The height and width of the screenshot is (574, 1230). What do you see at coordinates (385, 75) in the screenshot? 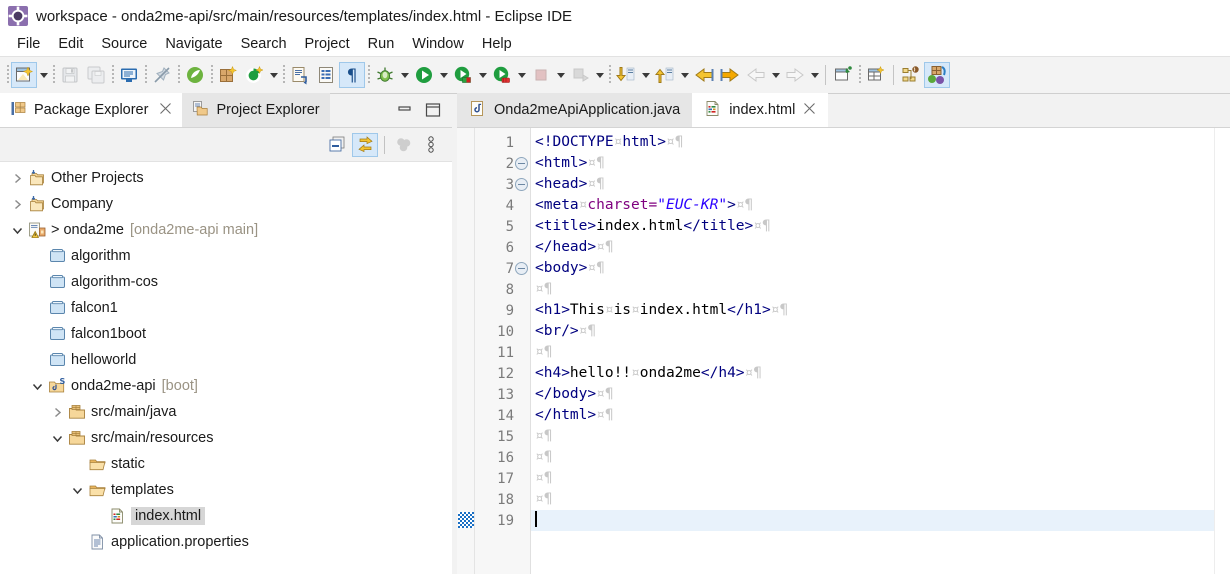
I see `debug-button` at bounding box center [385, 75].